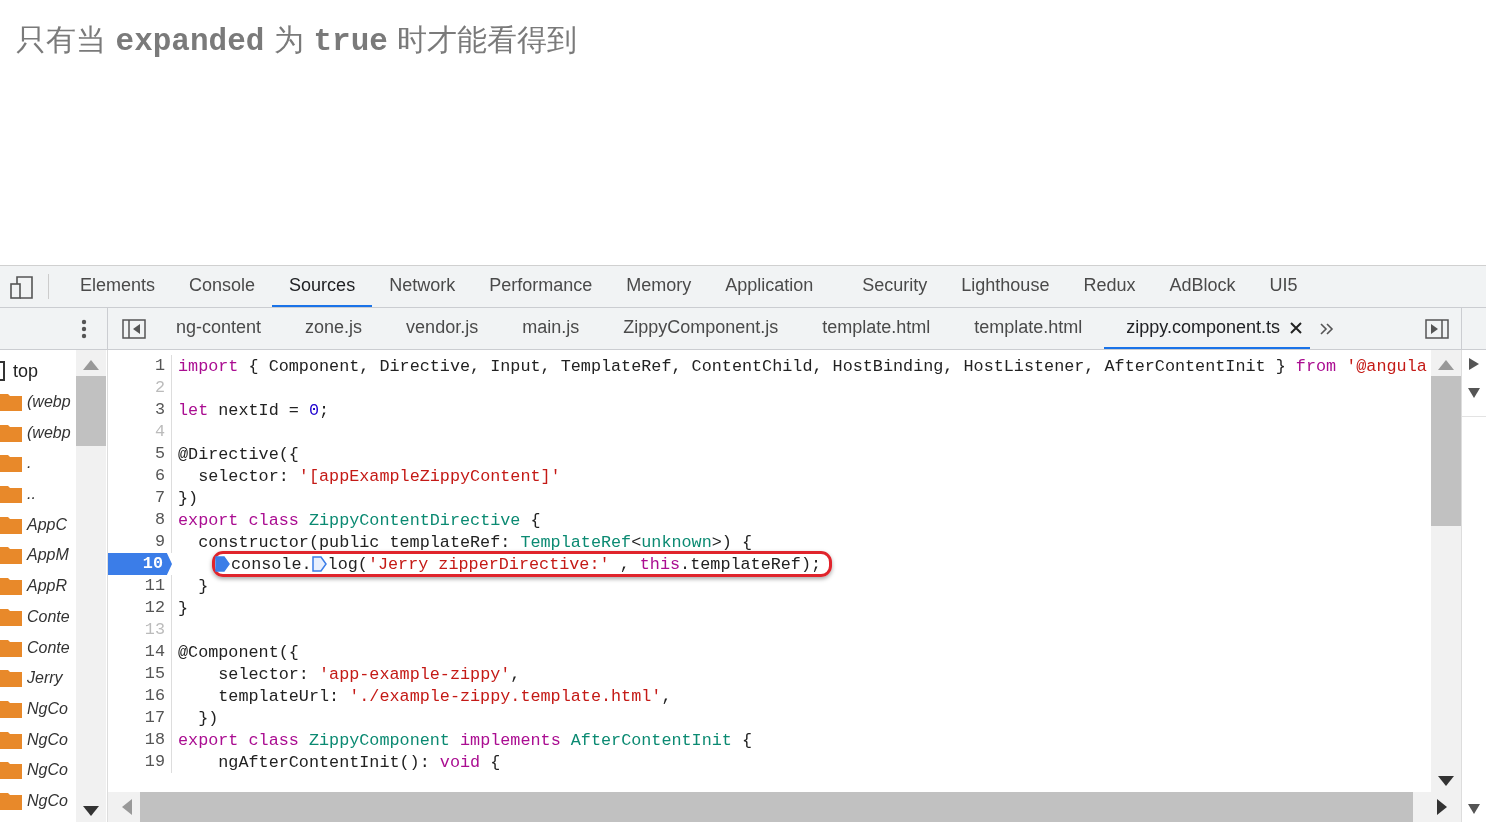  I want to click on panel-tab: Lighthouse, so click(1005, 286).